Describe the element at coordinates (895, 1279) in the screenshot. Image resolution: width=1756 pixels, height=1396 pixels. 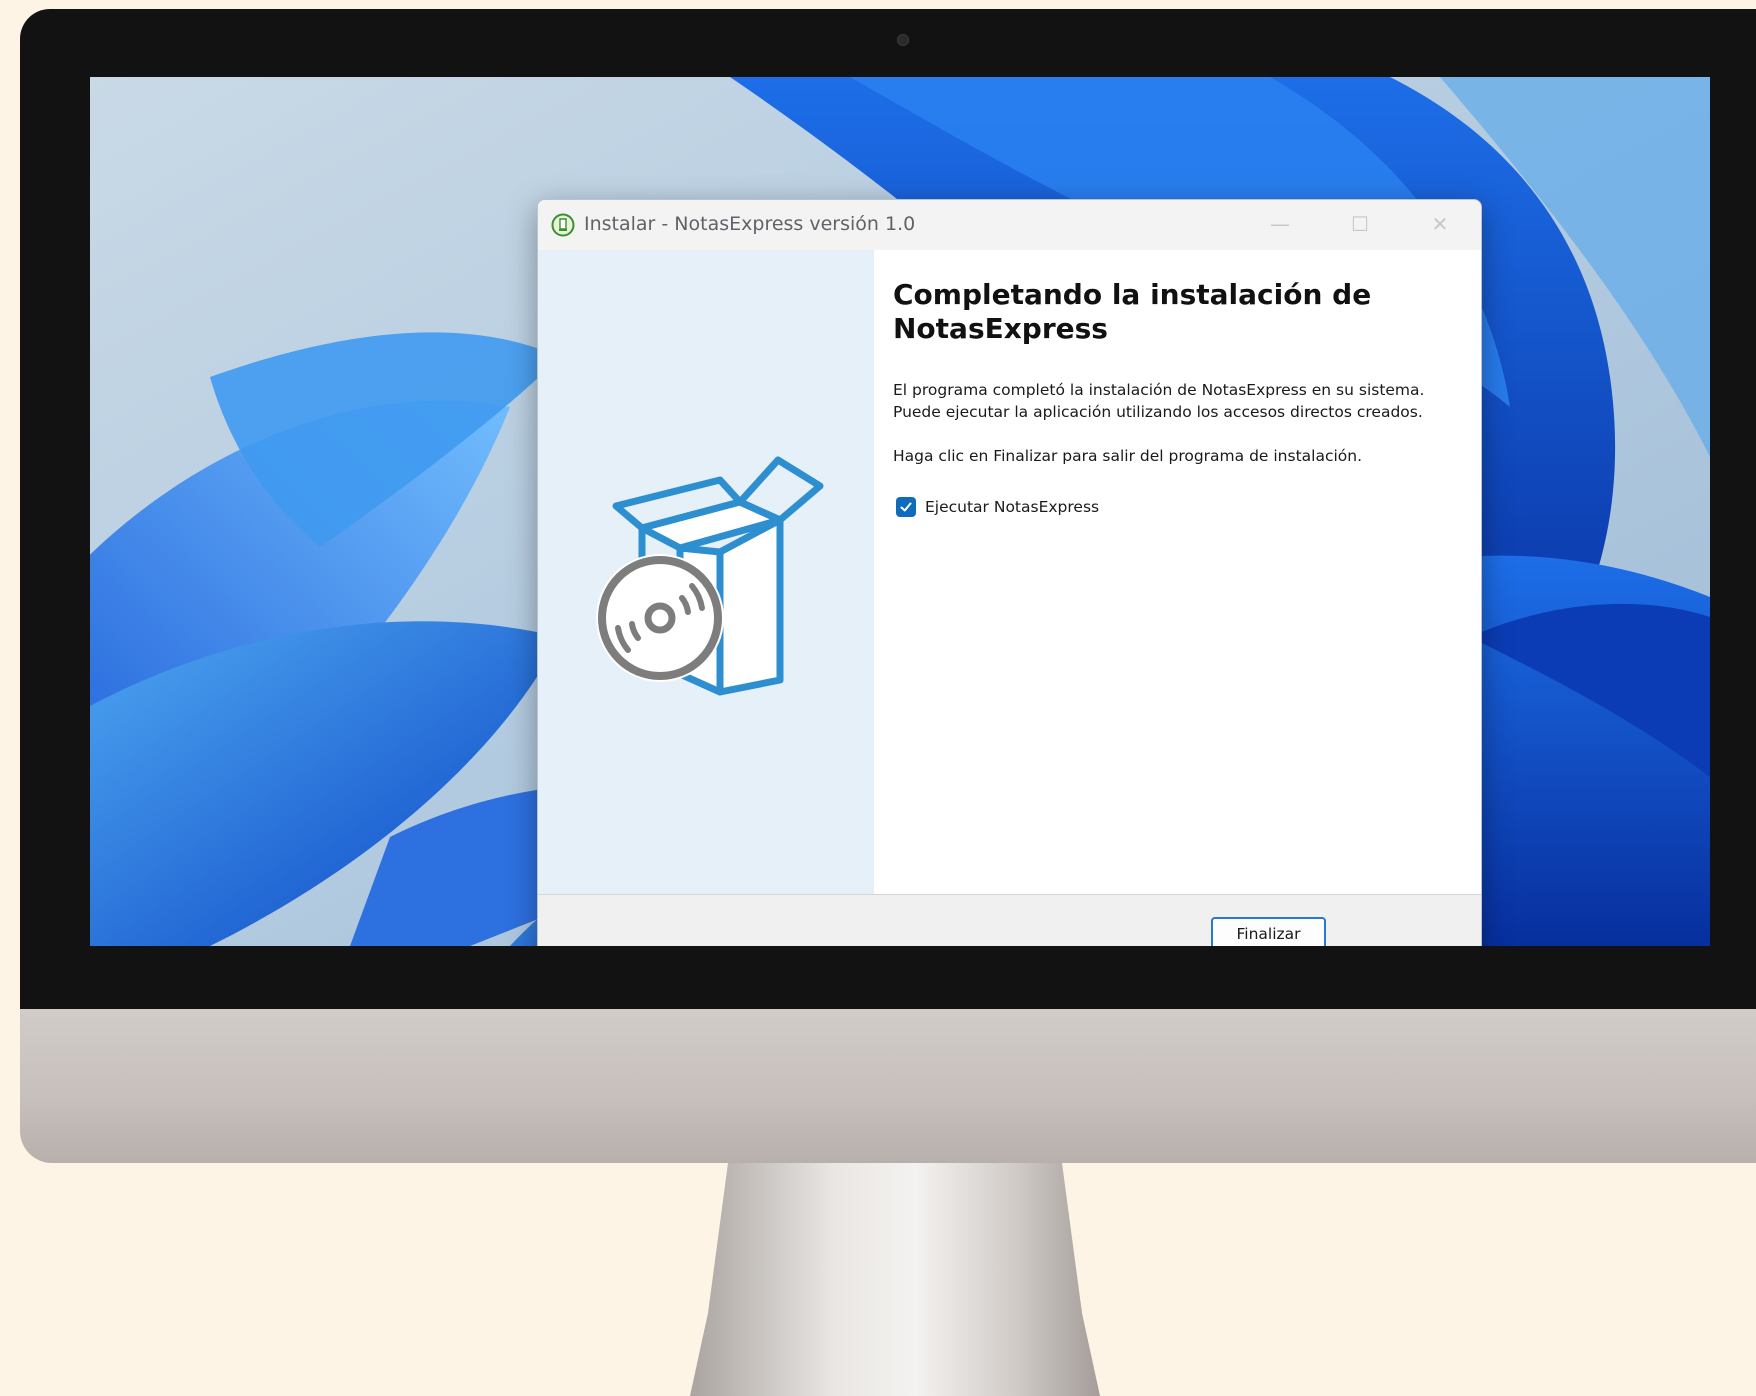
I see `monitor-stand` at that location.